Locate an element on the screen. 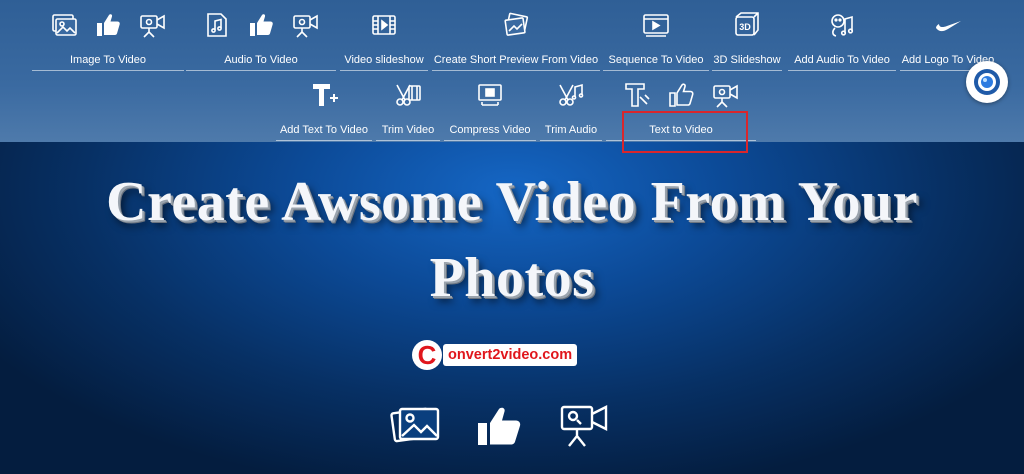  selection-highlight is located at coordinates (685, 132).